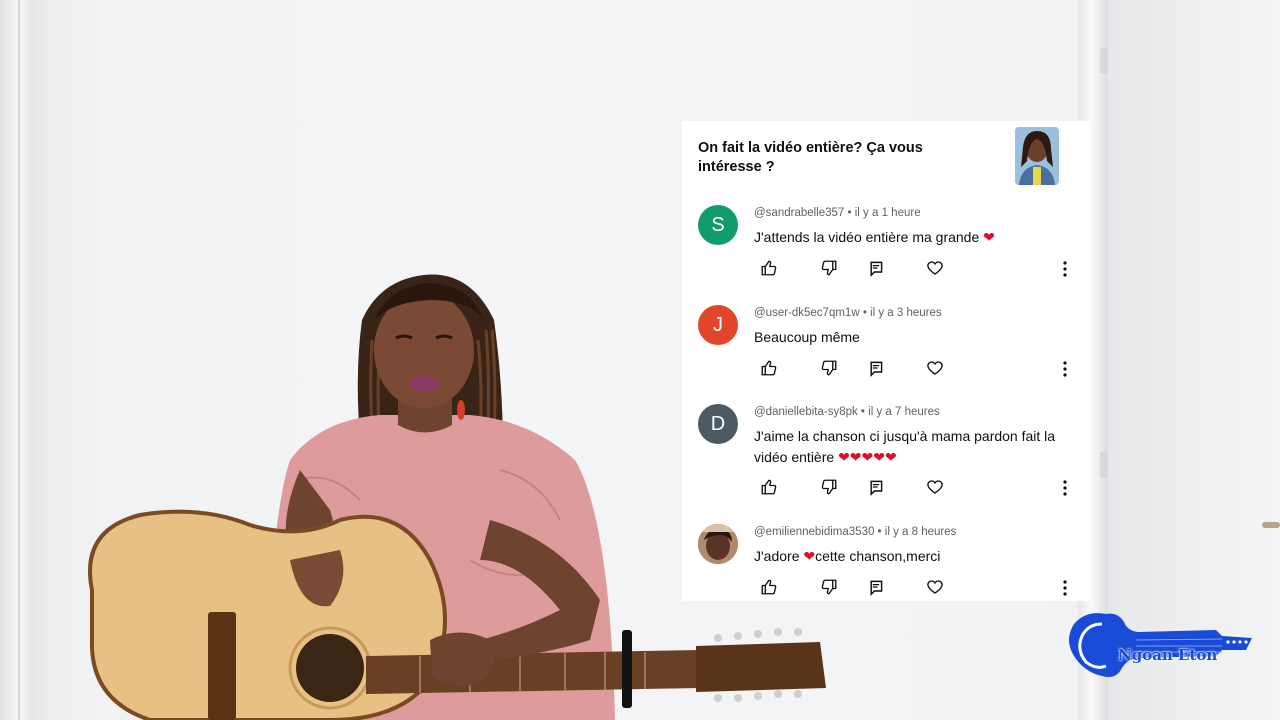  What do you see at coordinates (878, 556) in the screenshot?
I see `comment-text-body: cette chanson,merci` at bounding box center [878, 556].